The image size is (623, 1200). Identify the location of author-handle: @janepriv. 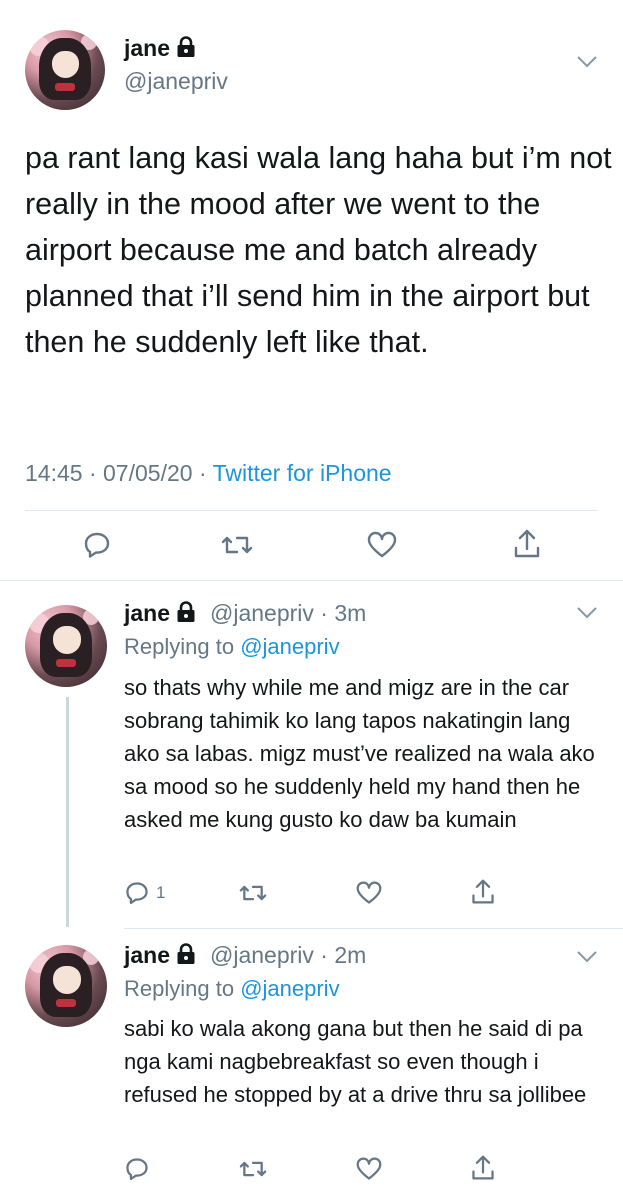
(176, 81).